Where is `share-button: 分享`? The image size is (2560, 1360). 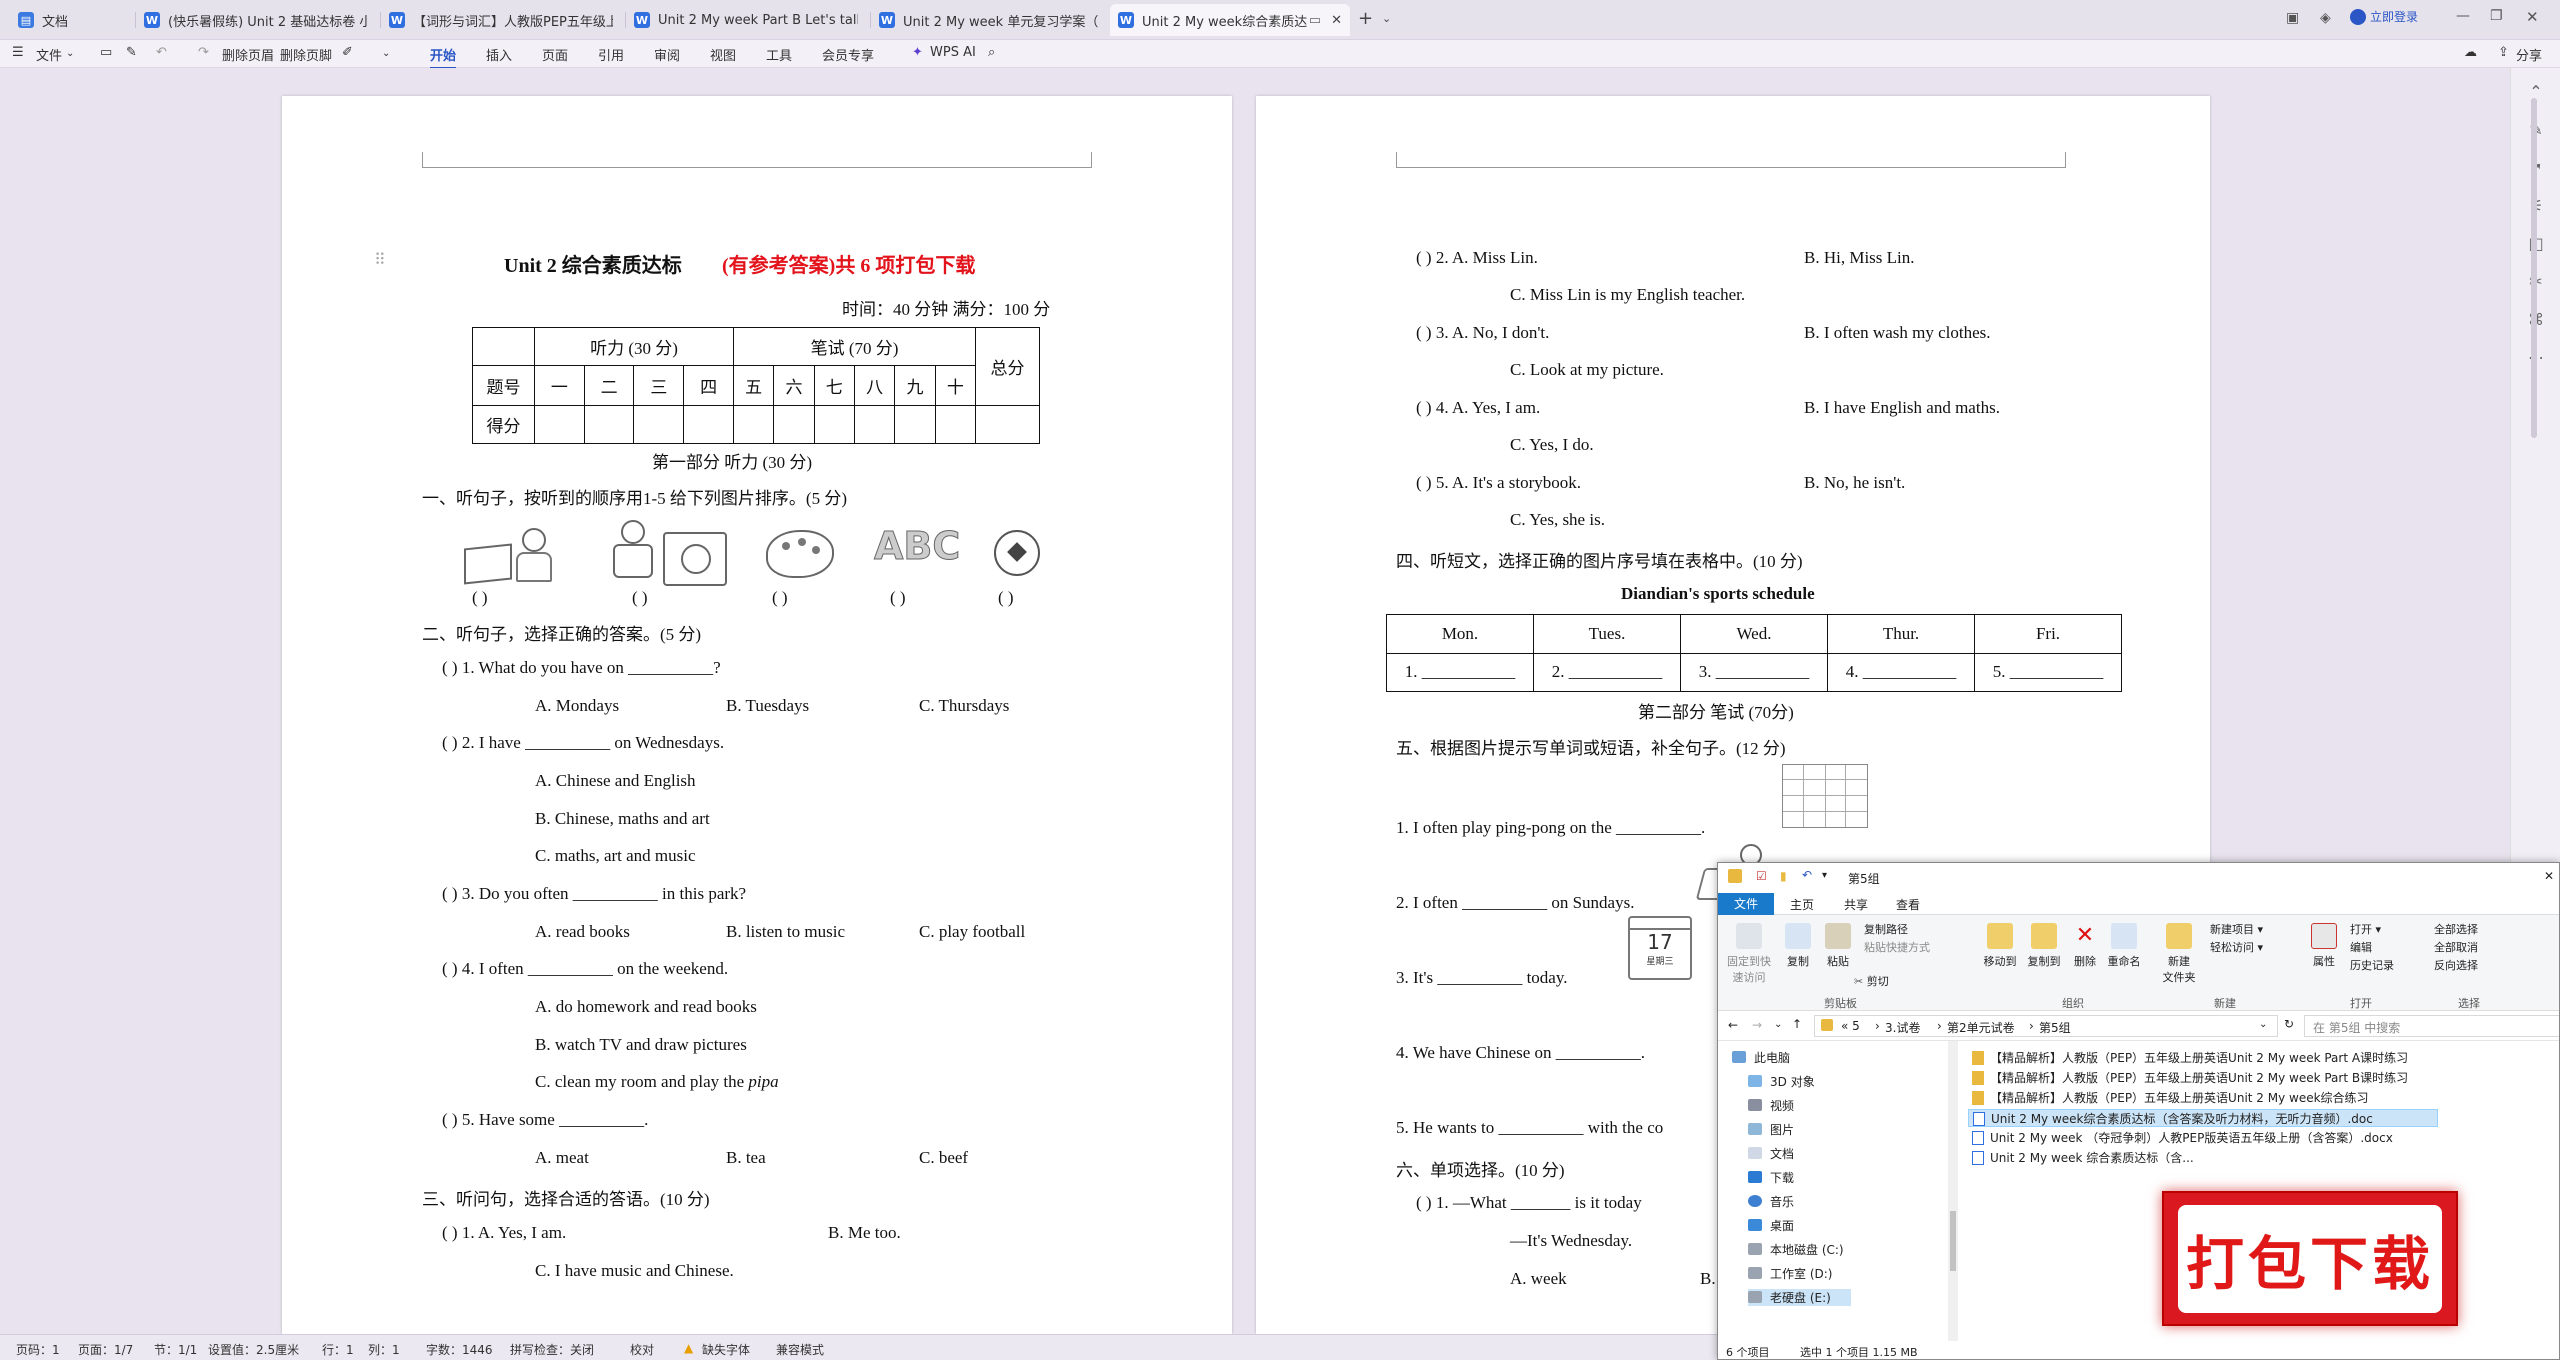 share-button: 分享 is located at coordinates (2529, 54).